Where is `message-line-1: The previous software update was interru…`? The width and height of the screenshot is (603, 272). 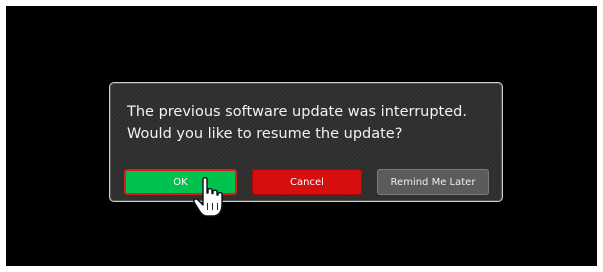
message-line-1: The previous software update was interru… is located at coordinates (297, 112).